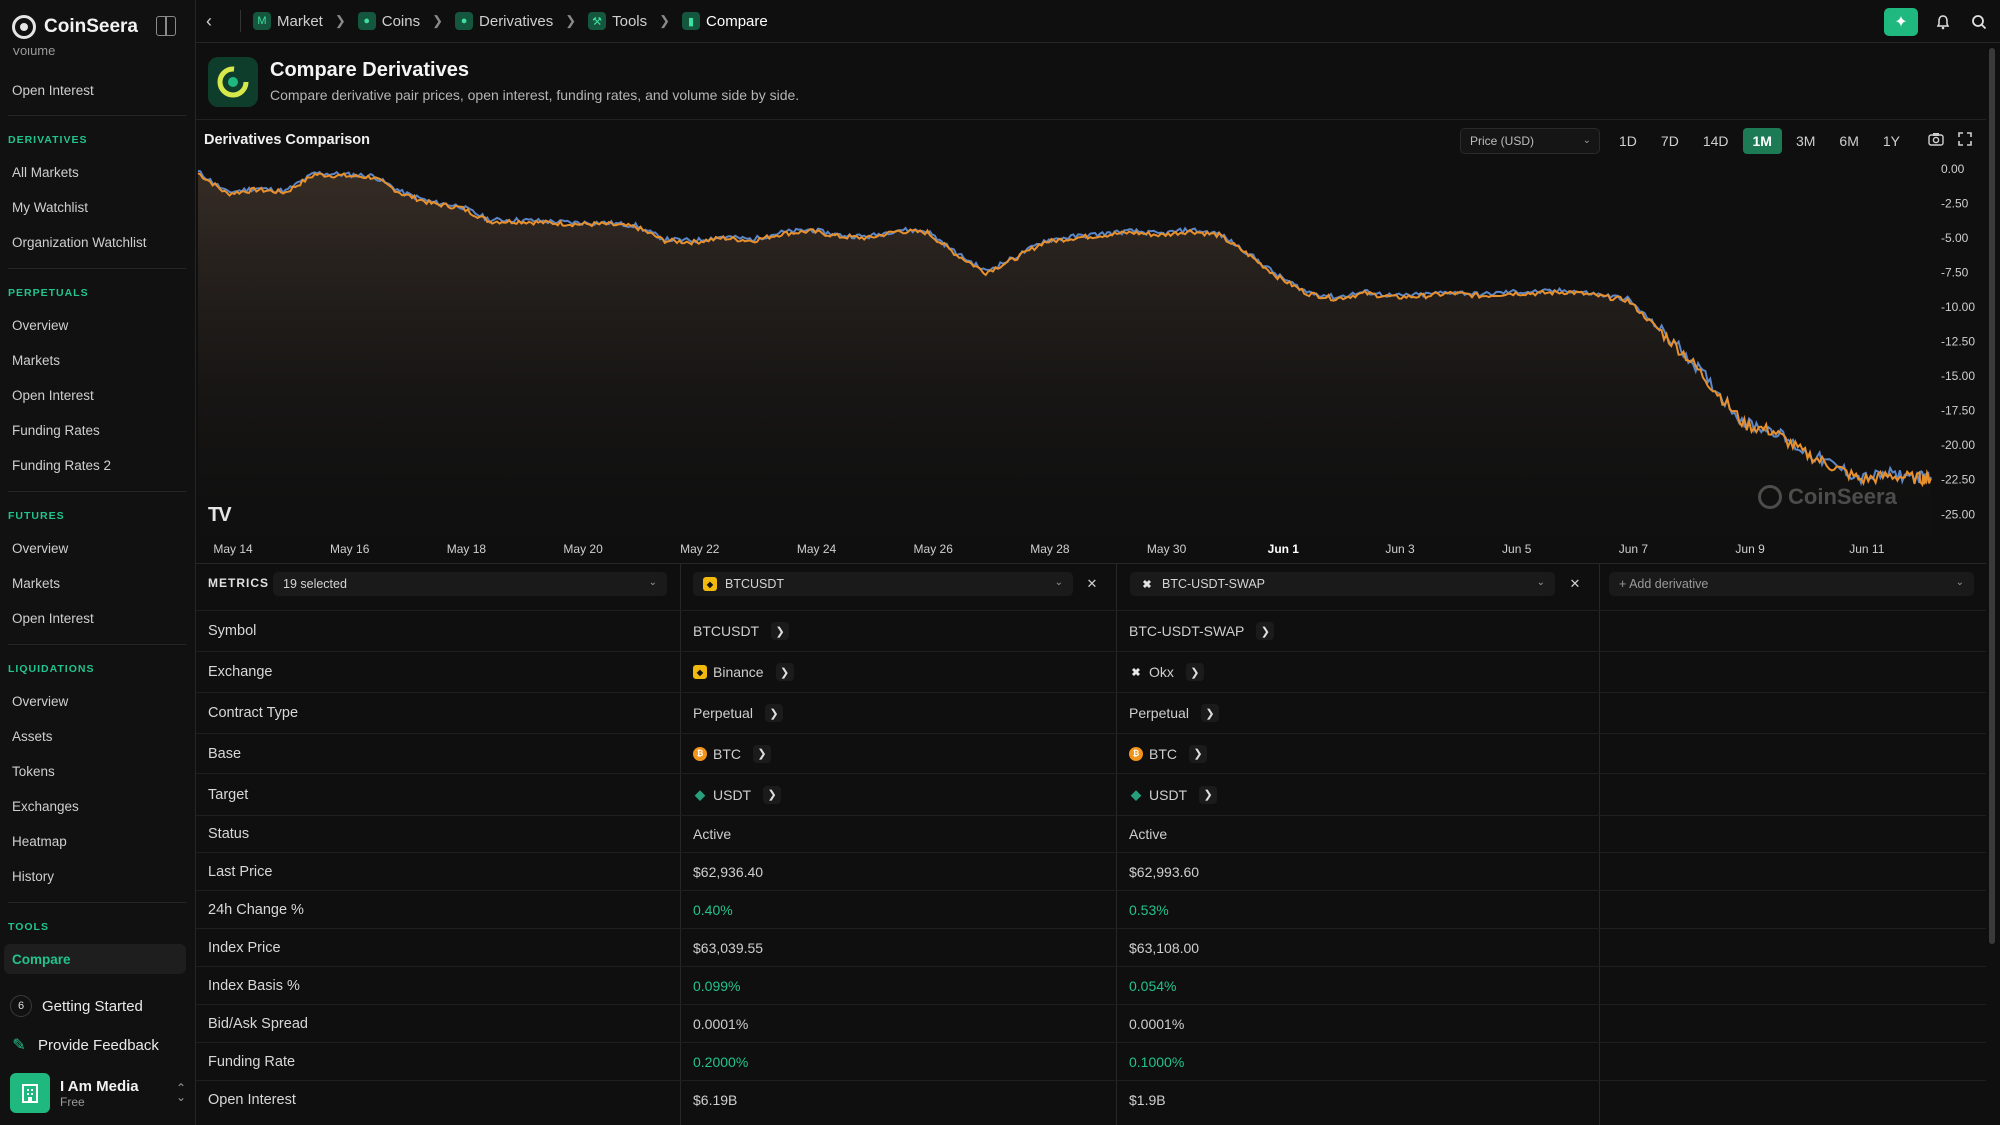  I want to click on sidebar-item-perp-open-interest: Open Interest, so click(95, 395).